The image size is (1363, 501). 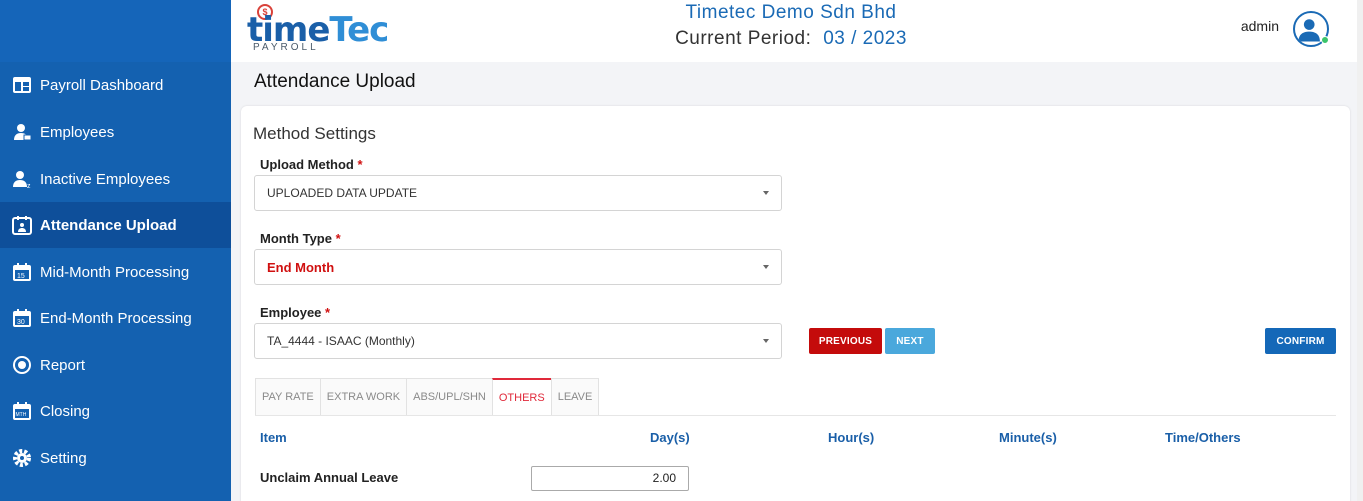 What do you see at coordinates (518, 193) in the screenshot?
I see `upload-method-select: UPLOADED DATA UPDATE` at bounding box center [518, 193].